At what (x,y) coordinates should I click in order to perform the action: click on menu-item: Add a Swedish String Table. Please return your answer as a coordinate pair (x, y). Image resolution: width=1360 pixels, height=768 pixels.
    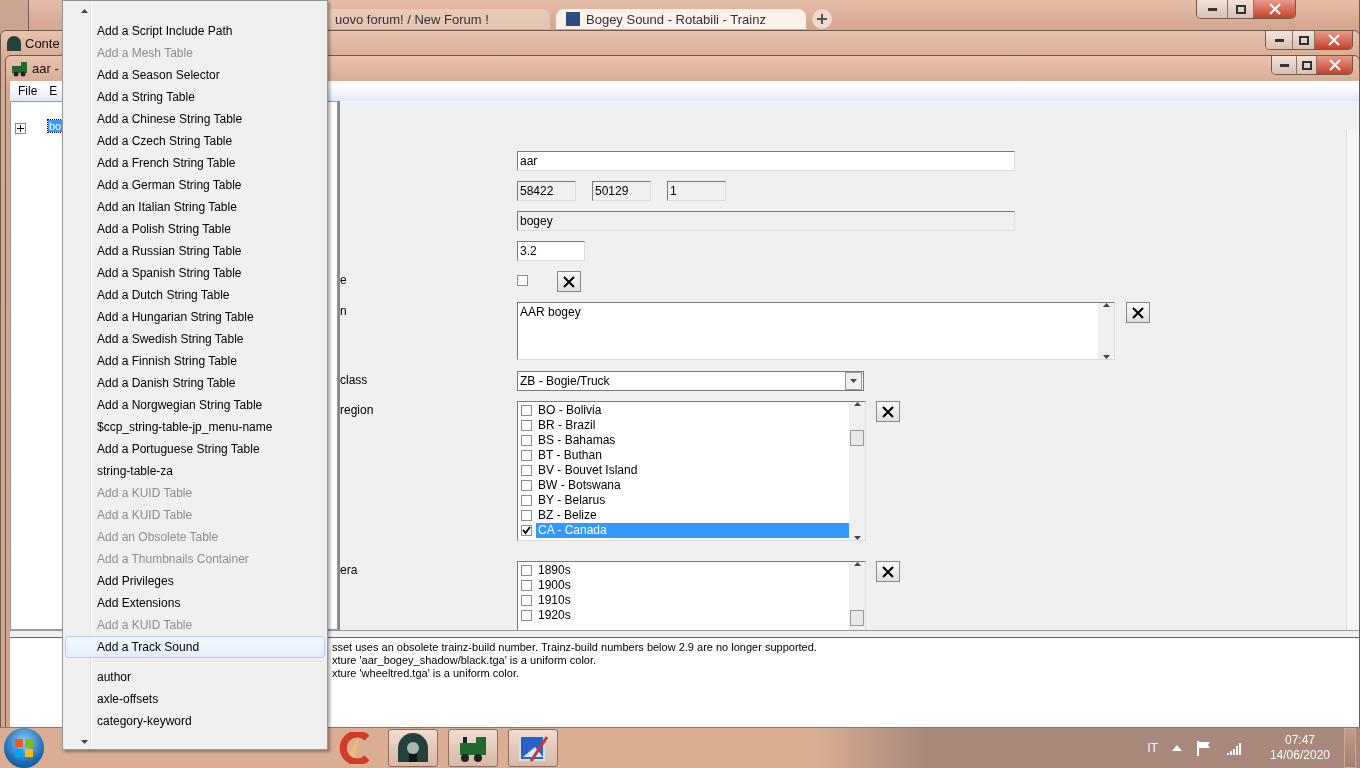
    Looking at the image, I should click on (195, 339).